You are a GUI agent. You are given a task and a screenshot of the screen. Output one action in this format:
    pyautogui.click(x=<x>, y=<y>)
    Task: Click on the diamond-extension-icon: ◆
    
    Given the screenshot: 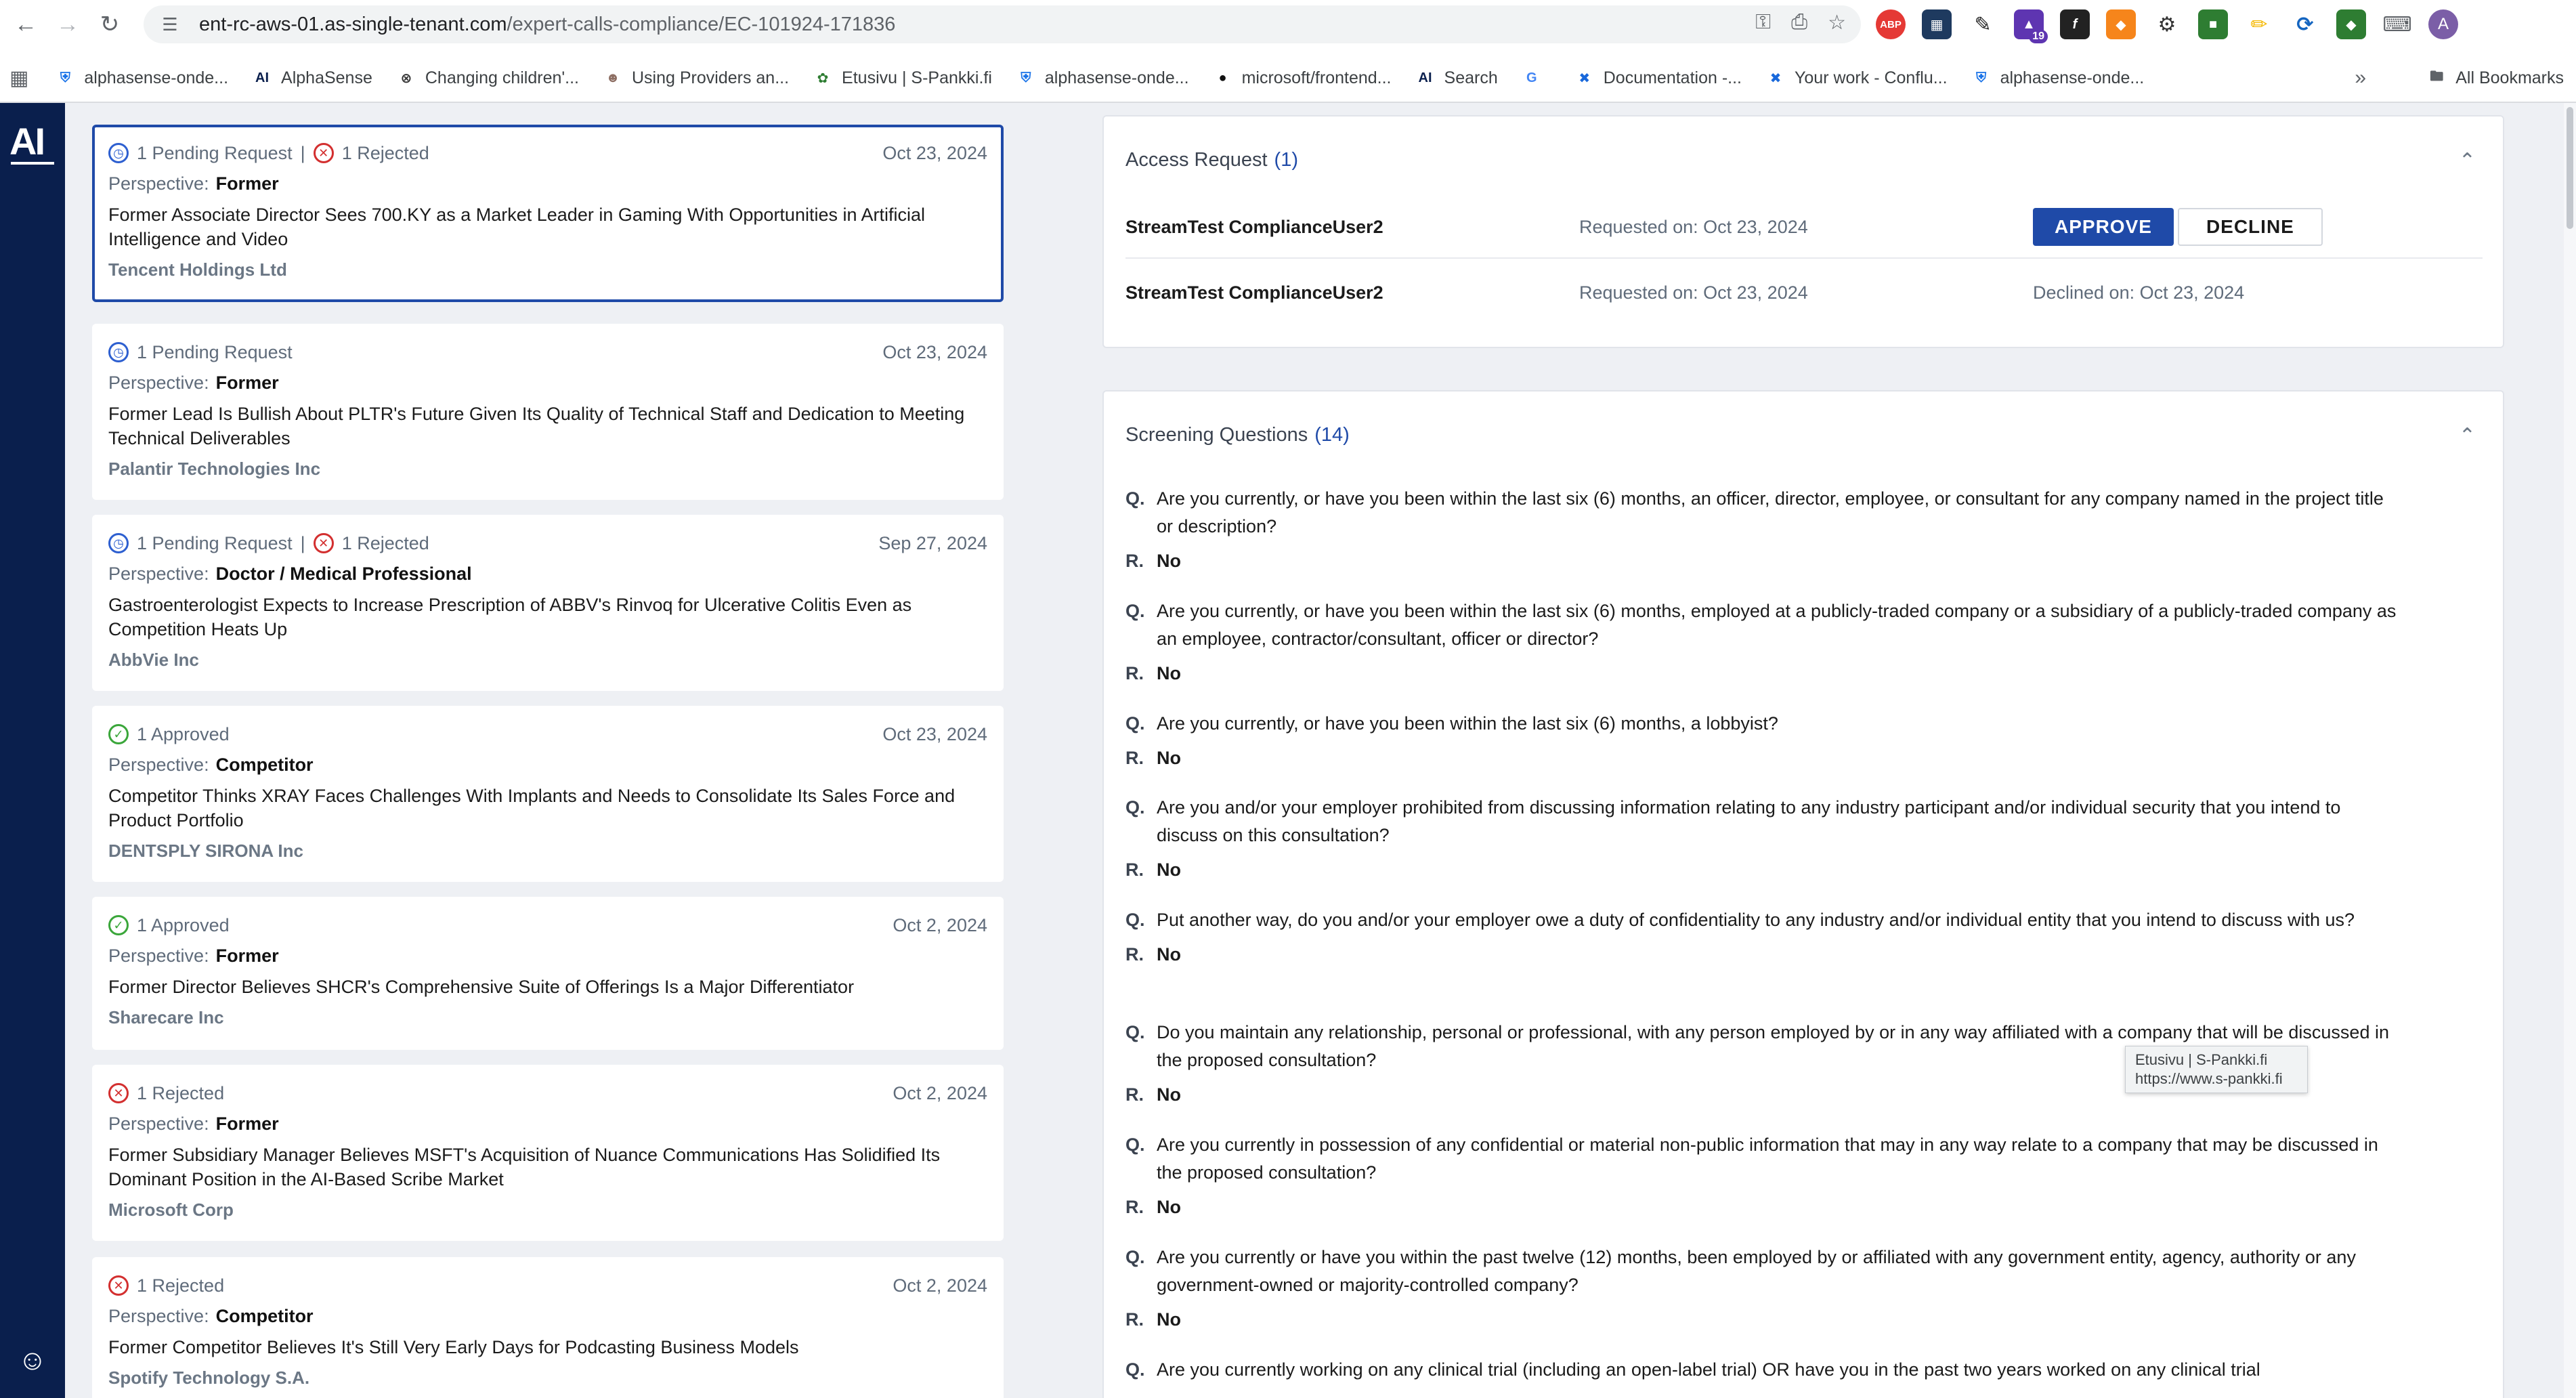 What is the action you would take?
    pyautogui.click(x=2351, y=24)
    